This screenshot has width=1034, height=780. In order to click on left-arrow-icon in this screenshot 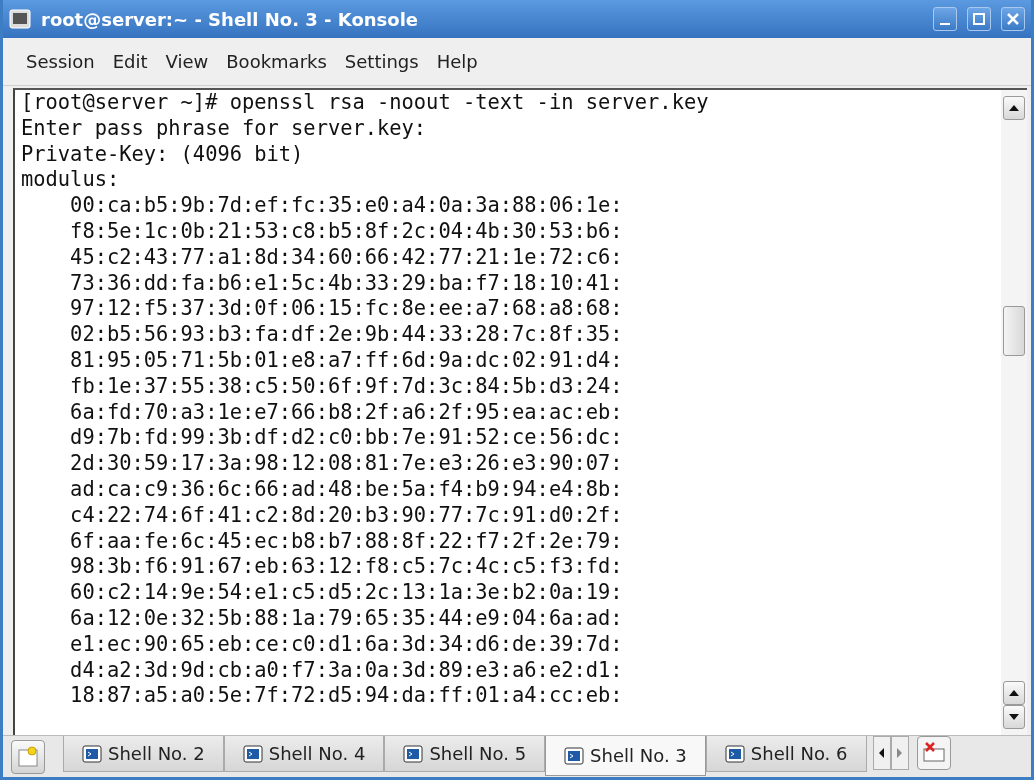, I will do `click(881, 753)`.